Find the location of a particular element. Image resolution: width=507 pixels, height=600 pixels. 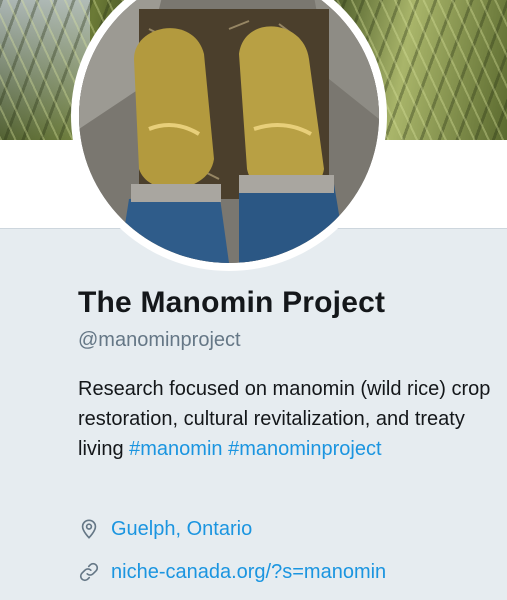

profile-website: niche-canada.org/?s=manomin is located at coordinates (232, 572).